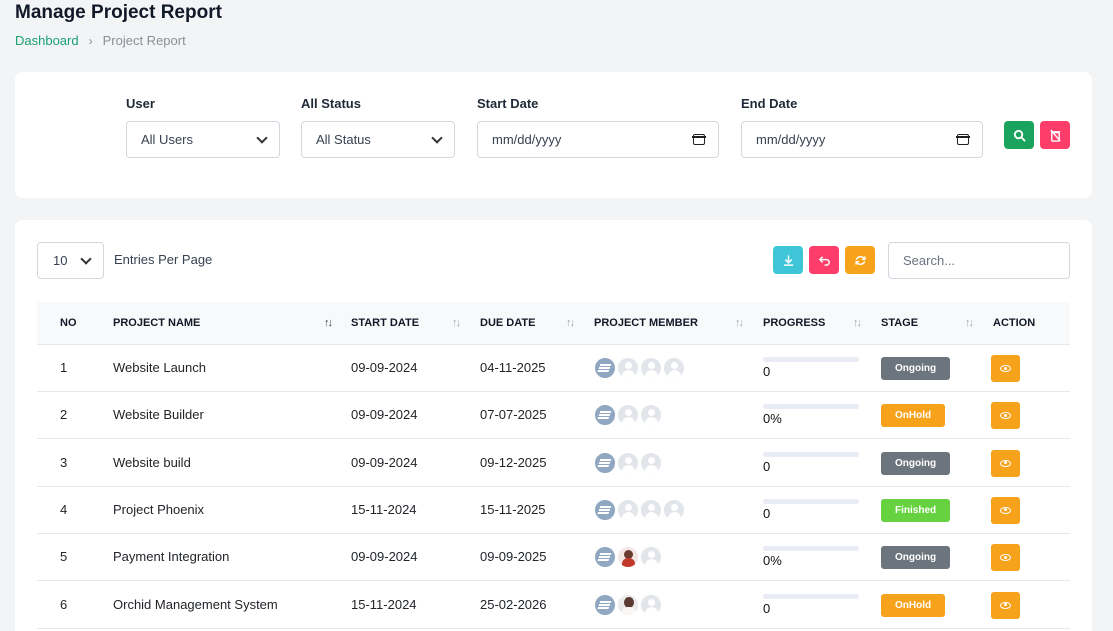 The height and width of the screenshot is (631, 1113). I want to click on search-button, so click(1019, 135).